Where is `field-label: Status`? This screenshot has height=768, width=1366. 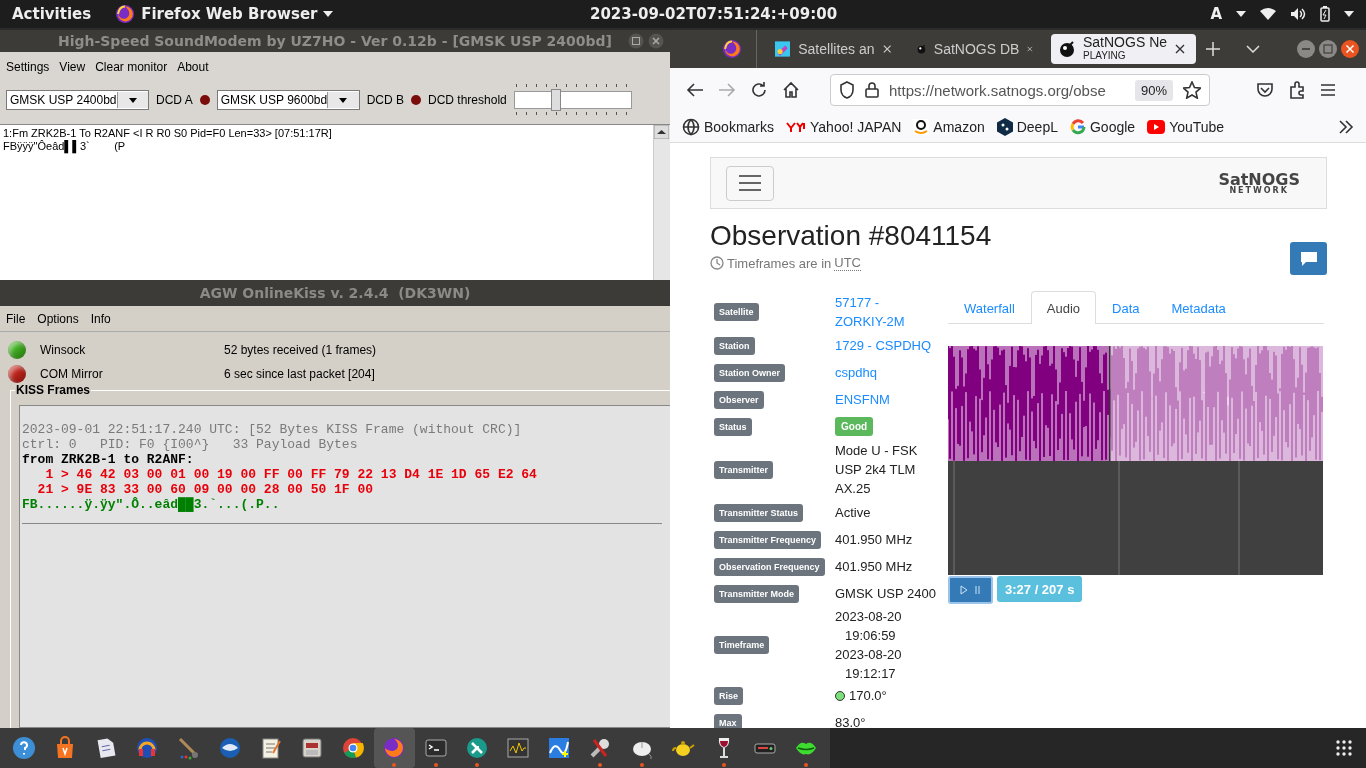 field-label: Status is located at coordinates (733, 426).